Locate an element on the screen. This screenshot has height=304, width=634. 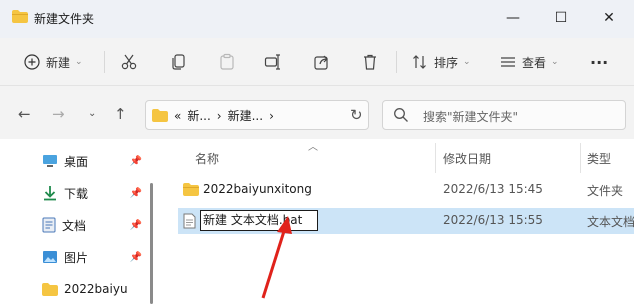
paste-button is located at coordinates (227, 62).